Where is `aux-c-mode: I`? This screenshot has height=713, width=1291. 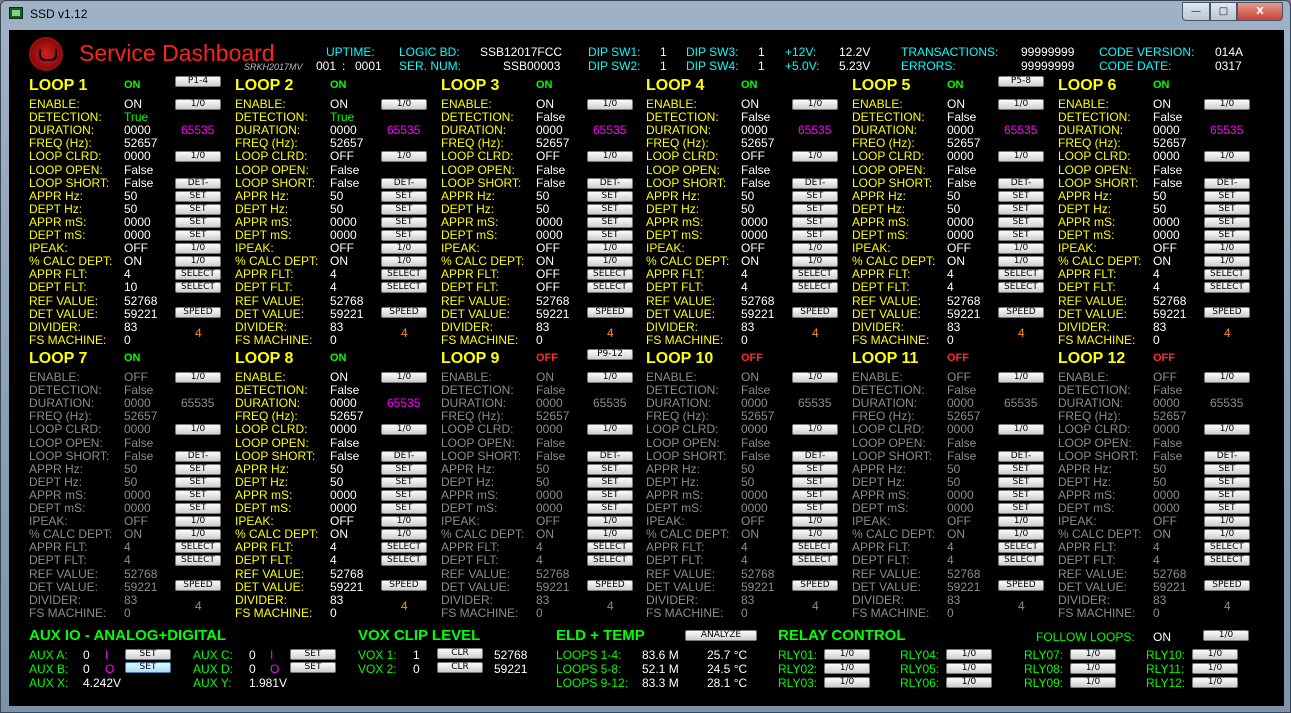
aux-c-mode: I is located at coordinates (271, 655).